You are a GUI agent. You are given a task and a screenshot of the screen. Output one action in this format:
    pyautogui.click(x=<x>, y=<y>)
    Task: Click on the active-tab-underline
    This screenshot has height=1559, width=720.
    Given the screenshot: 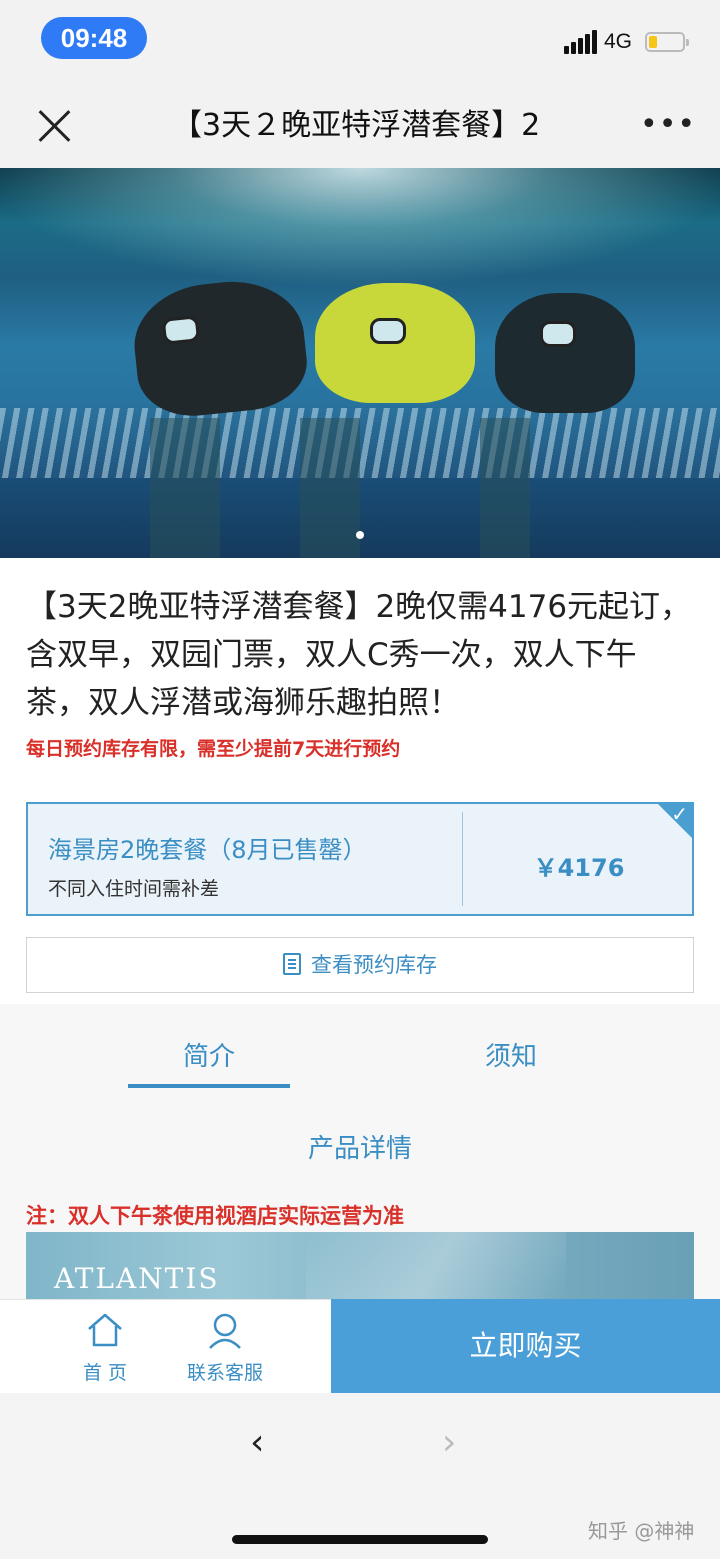 What is the action you would take?
    pyautogui.click(x=209, y=1086)
    